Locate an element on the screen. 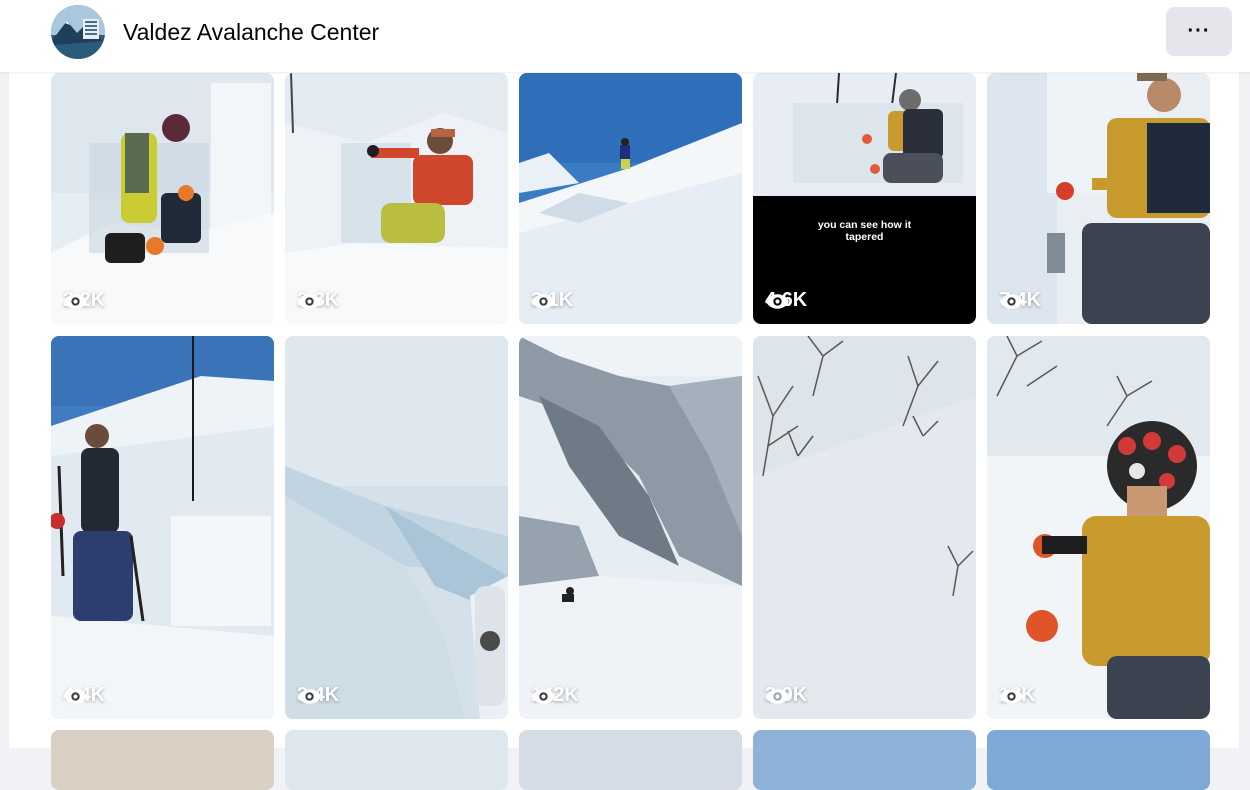  view-count: 7.4K is located at coordinates (1020, 300).